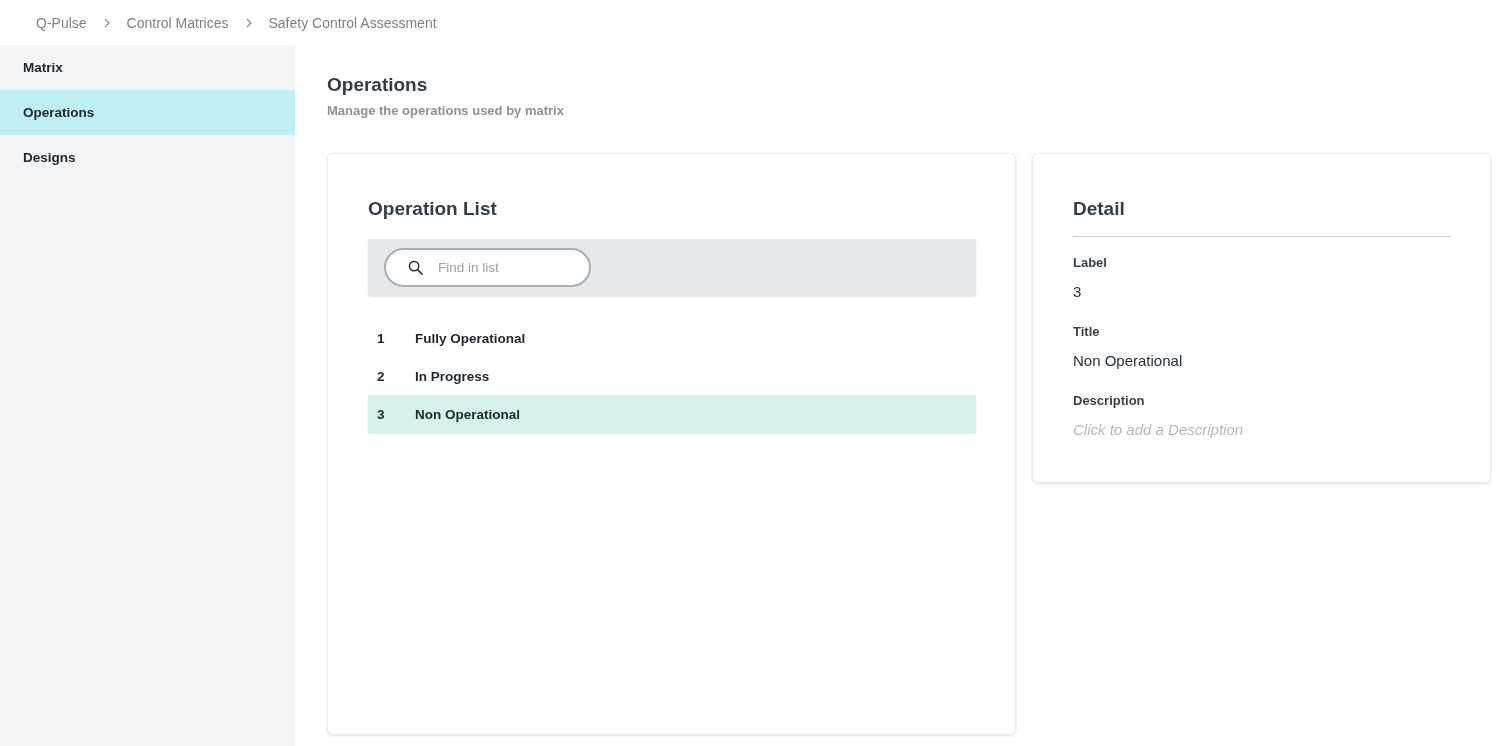 The image size is (1503, 746). Describe the element at coordinates (147, 67) in the screenshot. I see `sidebar-item: Matrix` at that location.